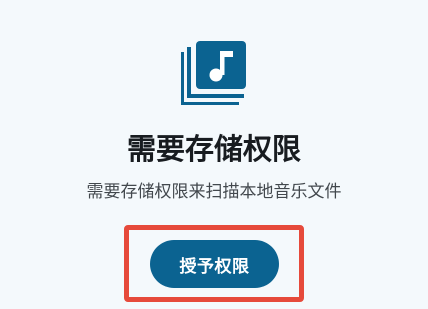 This screenshot has width=428, height=309. Describe the element at coordinates (214, 192) in the screenshot. I see `permission-description: 需要存储权限来扫描本地音乐文件` at that location.